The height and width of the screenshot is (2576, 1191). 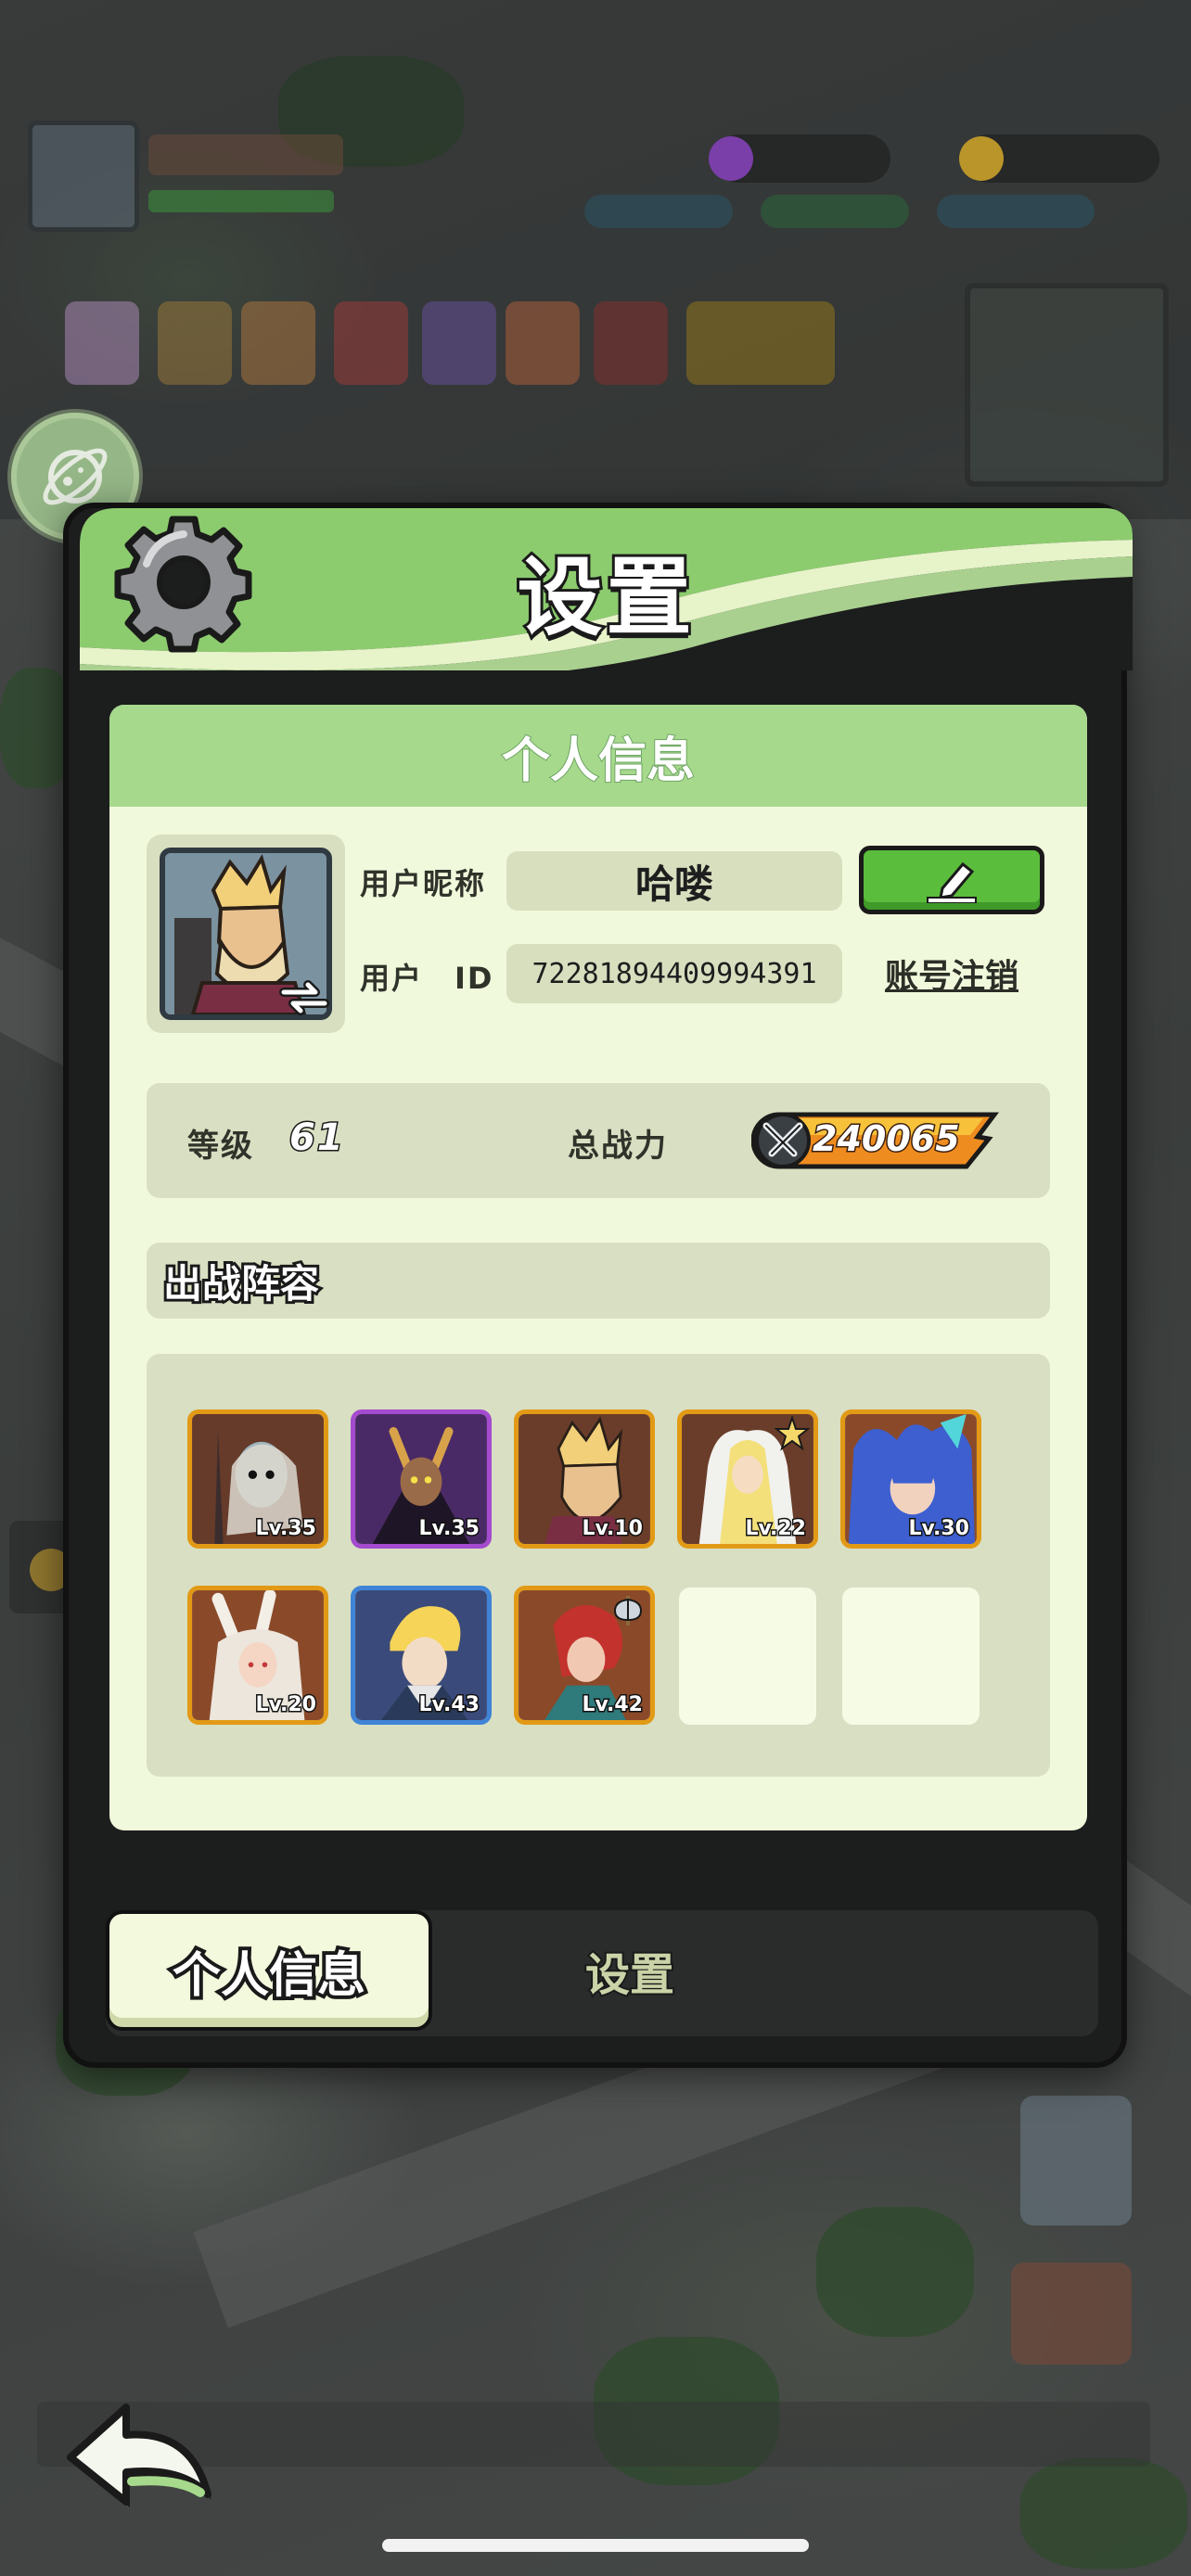 I want to click on hero-level: Lv.30, so click(x=939, y=1529).